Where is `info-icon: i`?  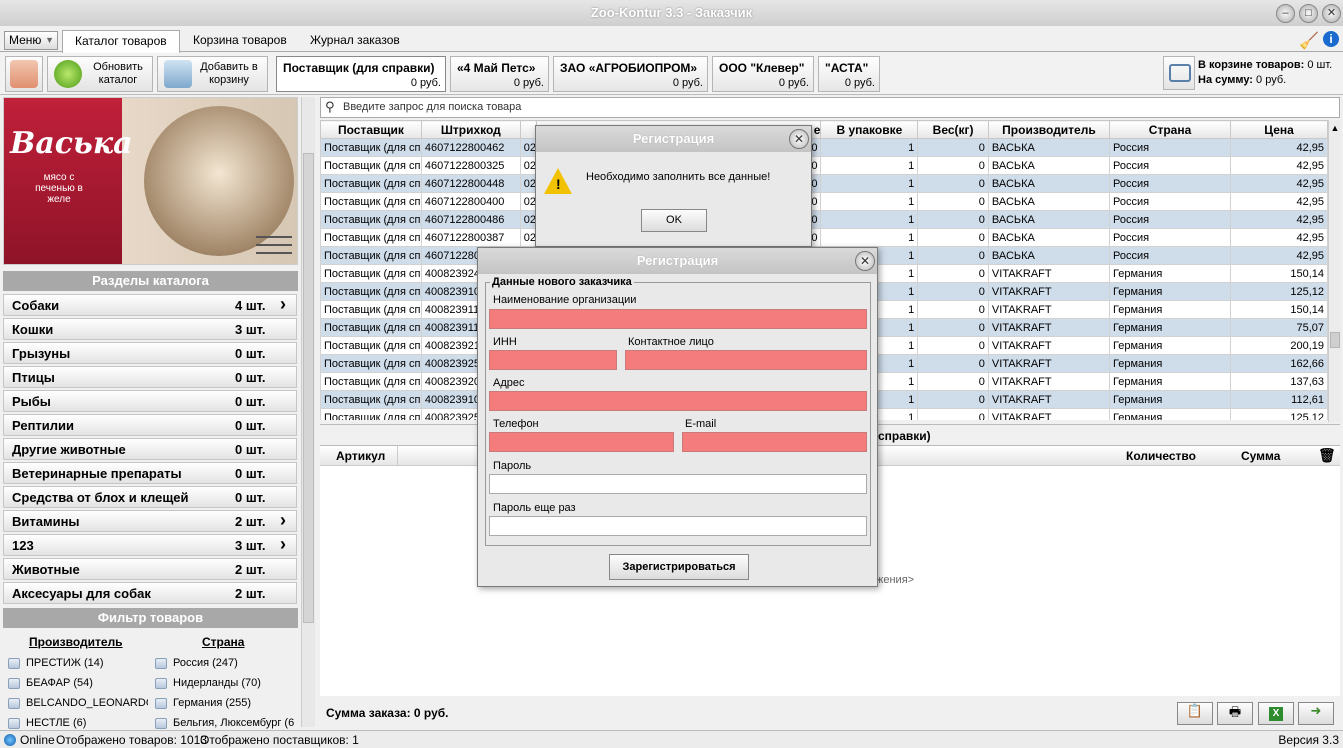 info-icon: i is located at coordinates (1331, 39).